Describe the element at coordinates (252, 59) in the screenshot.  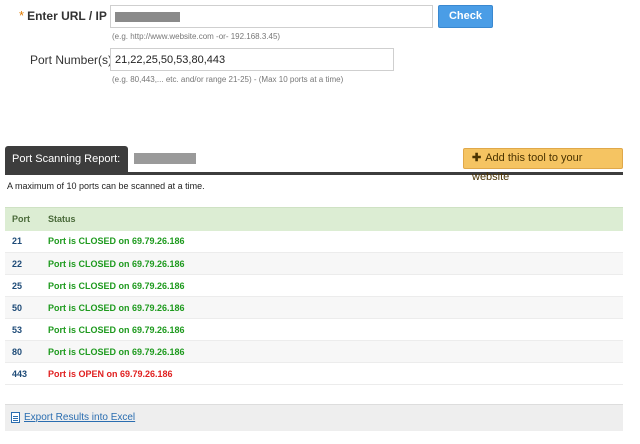
I see `port-input` at that location.